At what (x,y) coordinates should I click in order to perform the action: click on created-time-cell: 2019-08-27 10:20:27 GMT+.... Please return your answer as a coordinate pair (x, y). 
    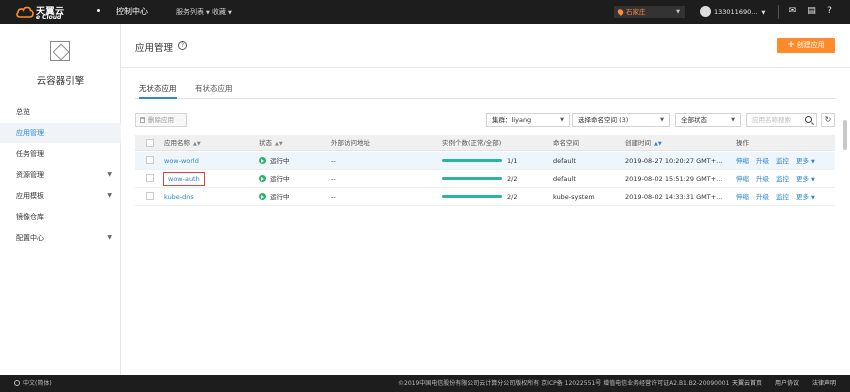
    Looking at the image, I should click on (674, 161).